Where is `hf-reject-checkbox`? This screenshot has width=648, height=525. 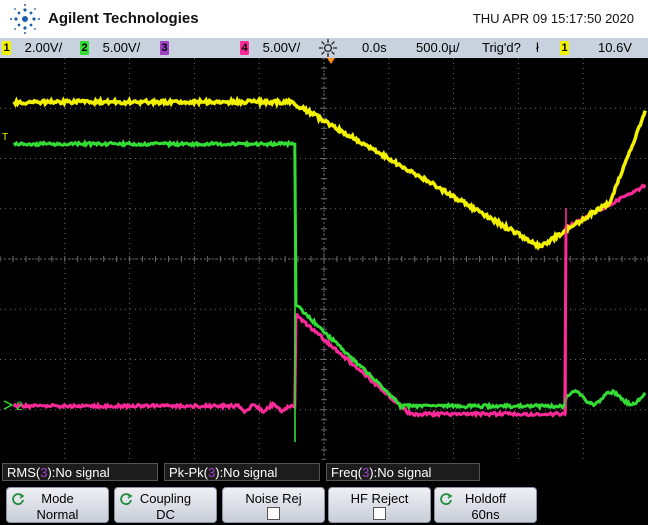
hf-reject-checkbox is located at coordinates (379, 513).